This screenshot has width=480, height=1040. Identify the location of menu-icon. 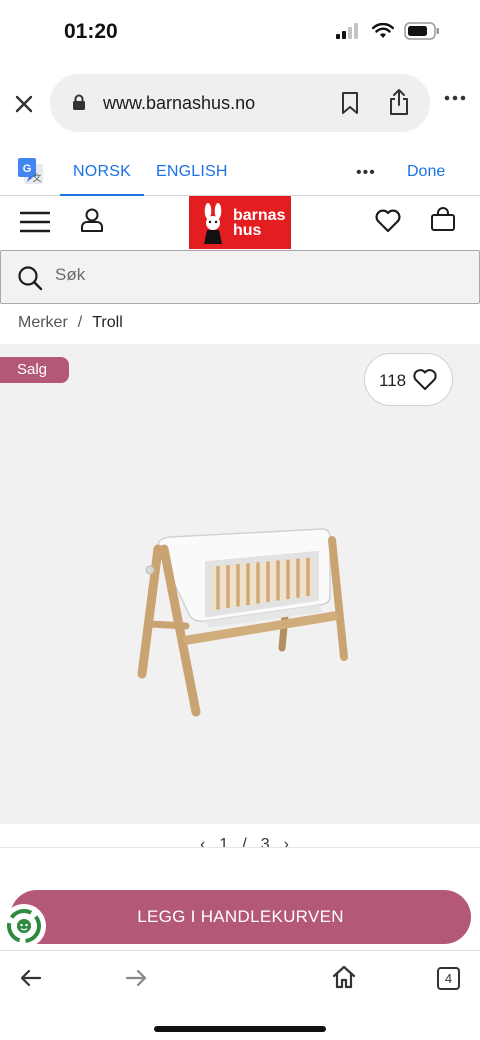
(35, 222).